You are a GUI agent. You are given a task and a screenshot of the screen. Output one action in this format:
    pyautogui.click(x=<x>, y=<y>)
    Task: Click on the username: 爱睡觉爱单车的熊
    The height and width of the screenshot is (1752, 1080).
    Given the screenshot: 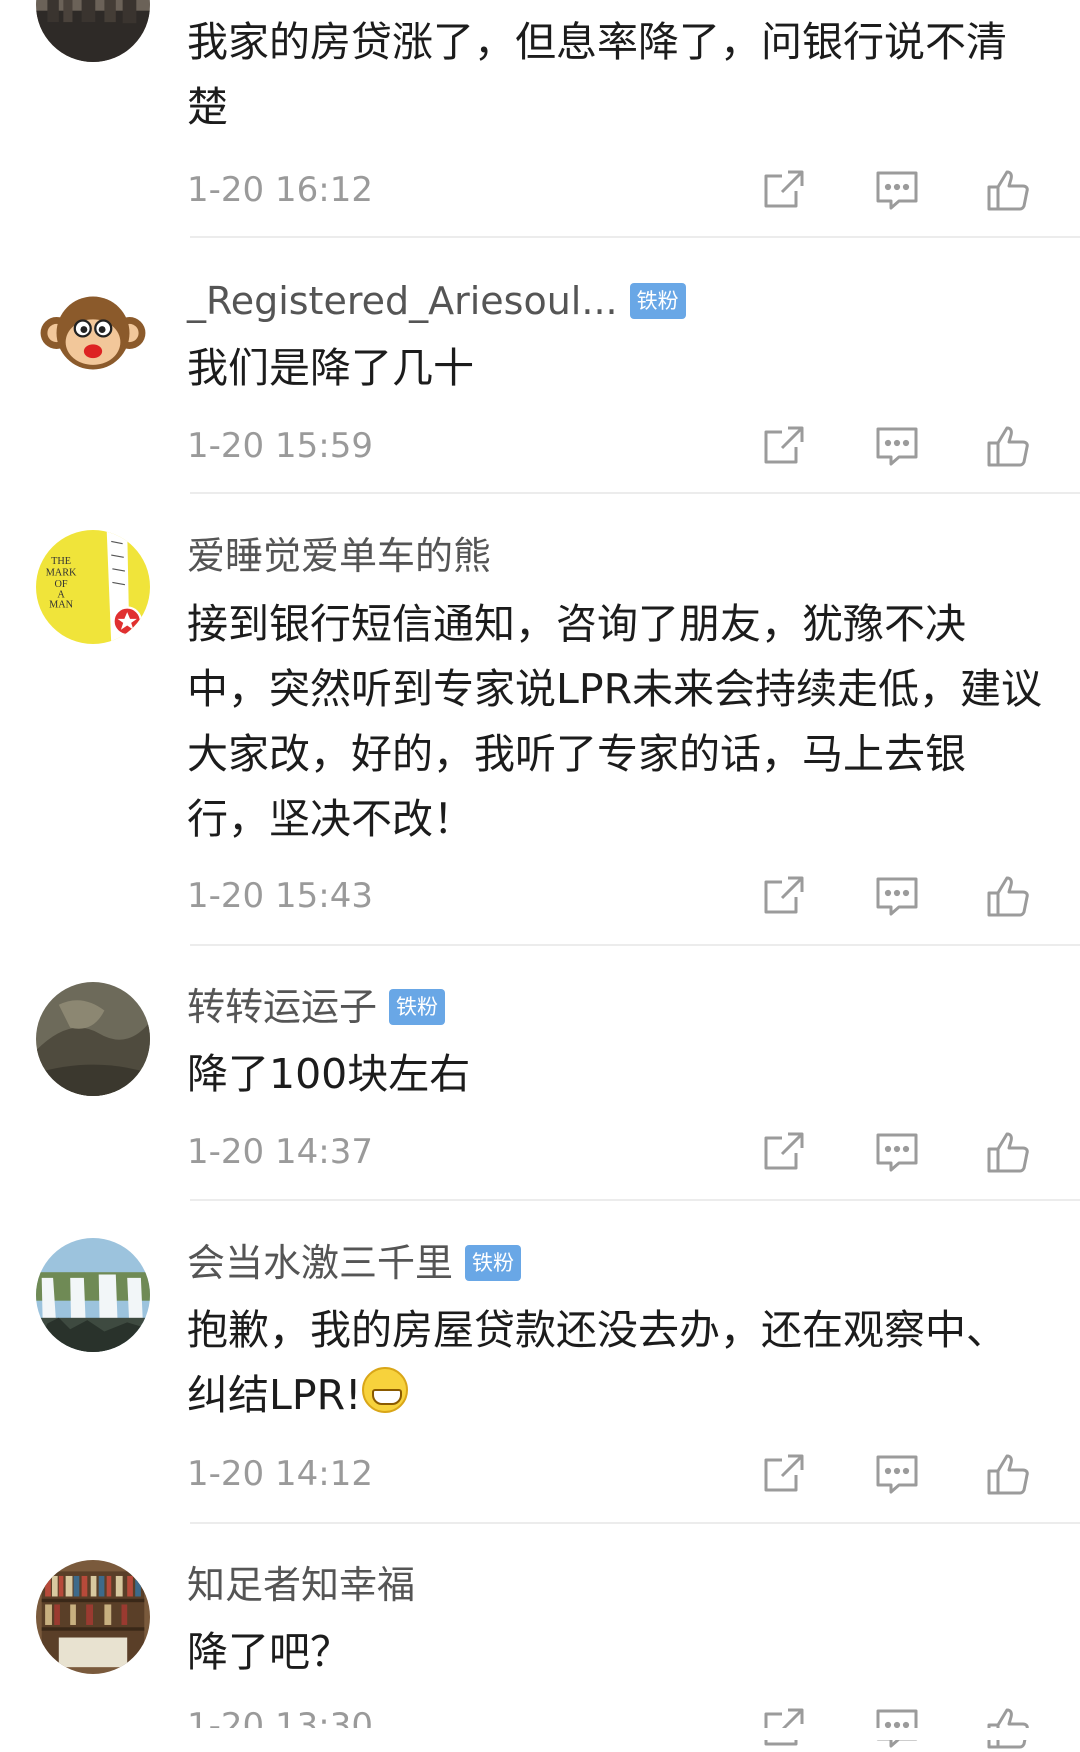 What is the action you would take?
    pyautogui.click(x=339, y=556)
    